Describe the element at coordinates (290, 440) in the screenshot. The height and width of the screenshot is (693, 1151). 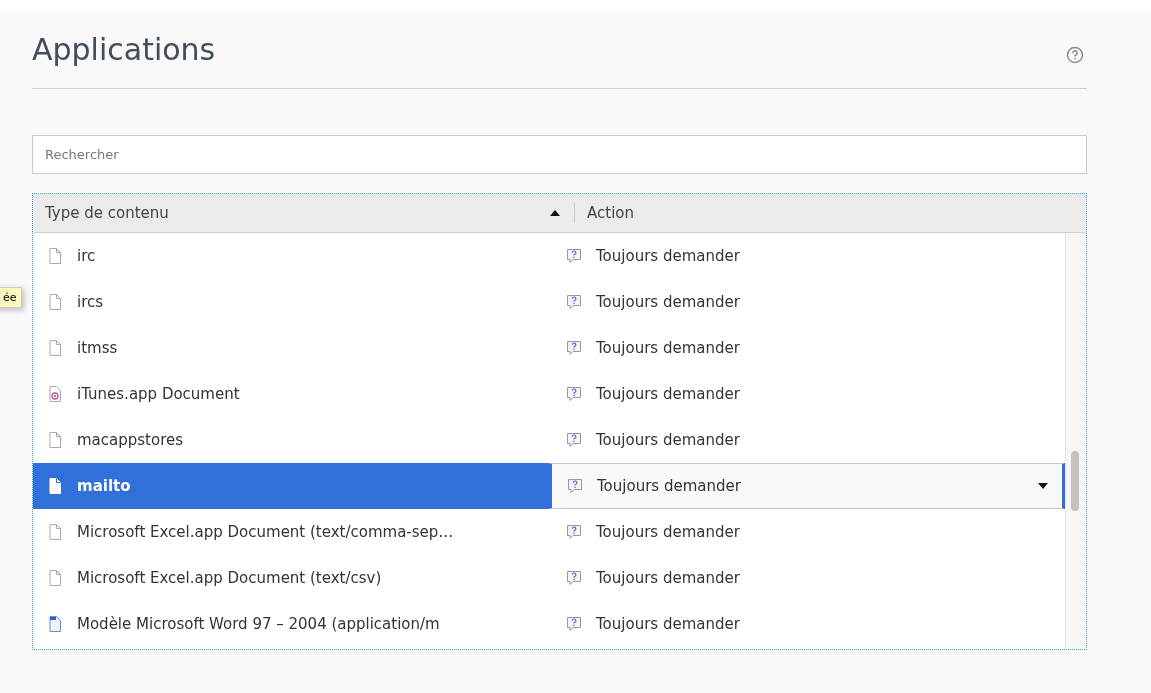
I see `table-cell: macappstores` at that location.